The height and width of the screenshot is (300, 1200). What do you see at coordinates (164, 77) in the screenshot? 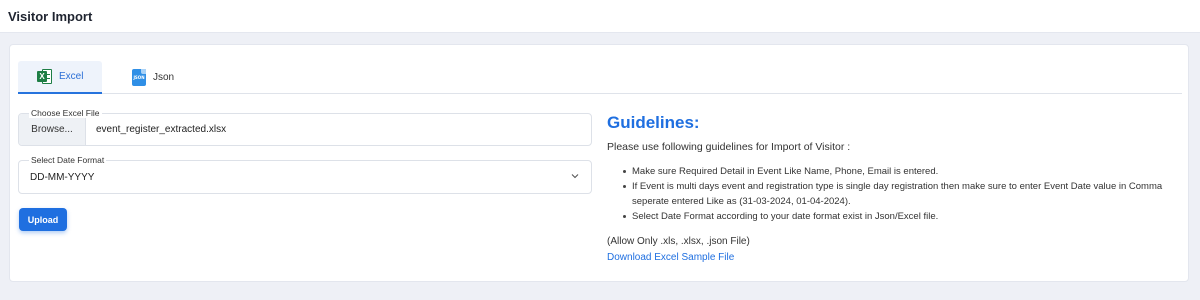
I see `tab-json-label: Json` at bounding box center [164, 77].